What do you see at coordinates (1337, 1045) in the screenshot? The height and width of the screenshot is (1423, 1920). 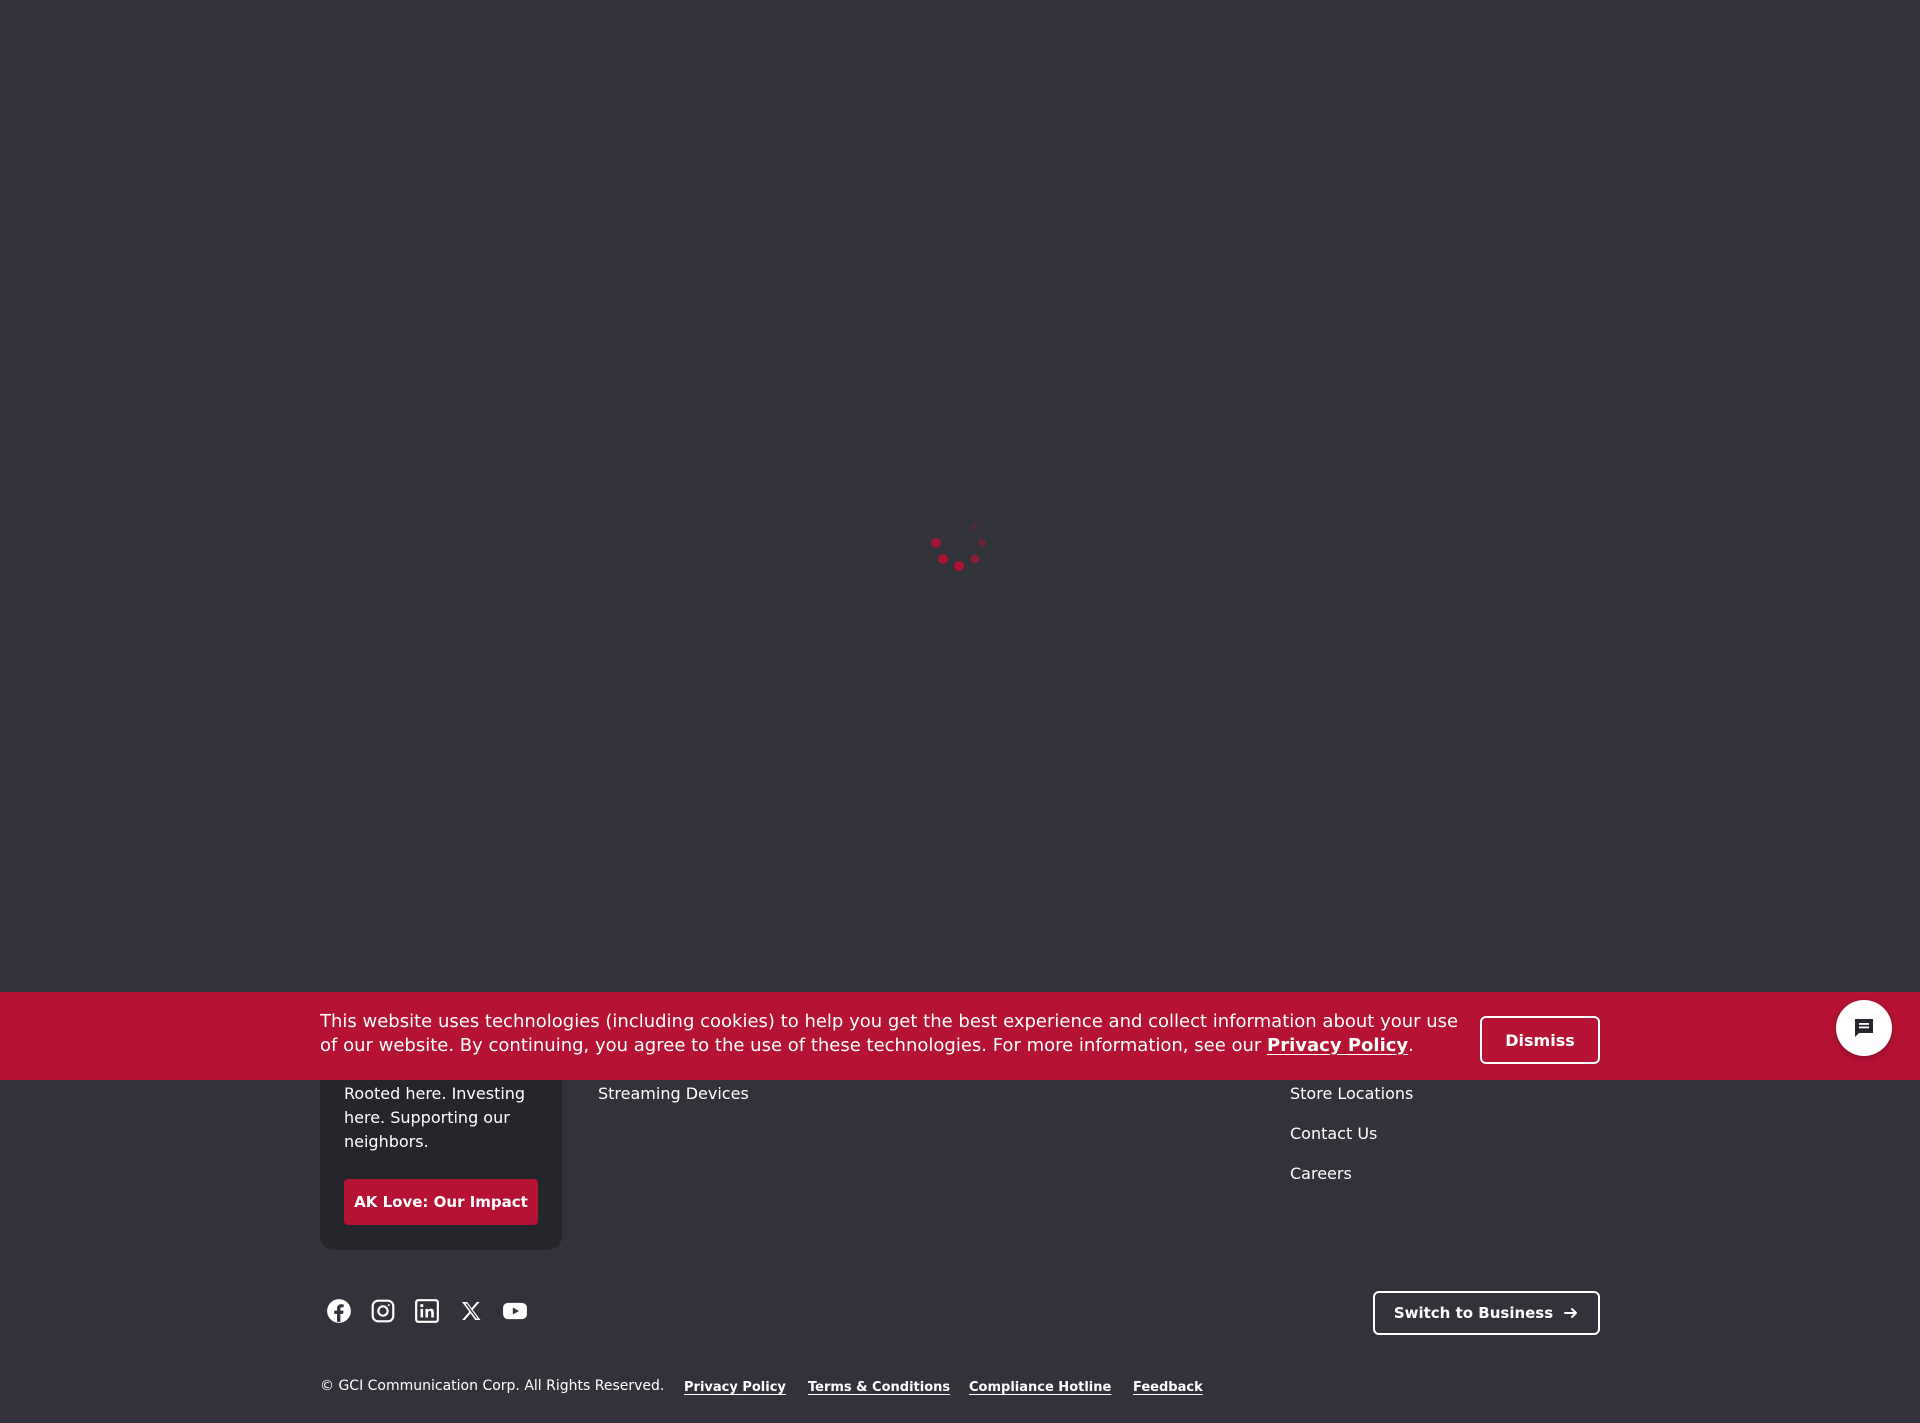 I see `cookie-privacy-policy-link: Privacy Policy` at bounding box center [1337, 1045].